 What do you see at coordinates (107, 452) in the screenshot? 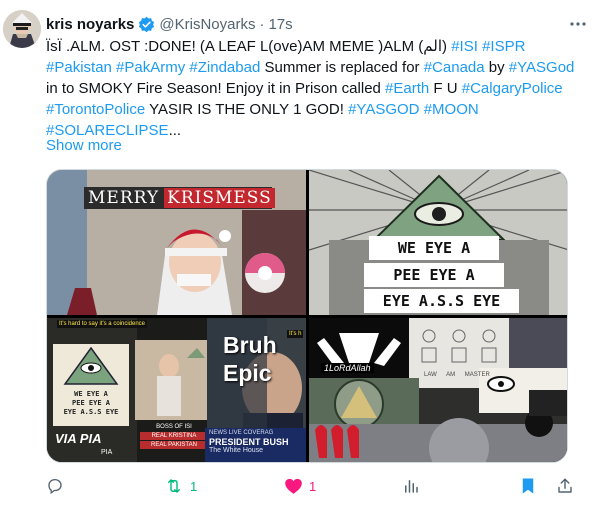
I see `pia-logo-text: PIA` at bounding box center [107, 452].